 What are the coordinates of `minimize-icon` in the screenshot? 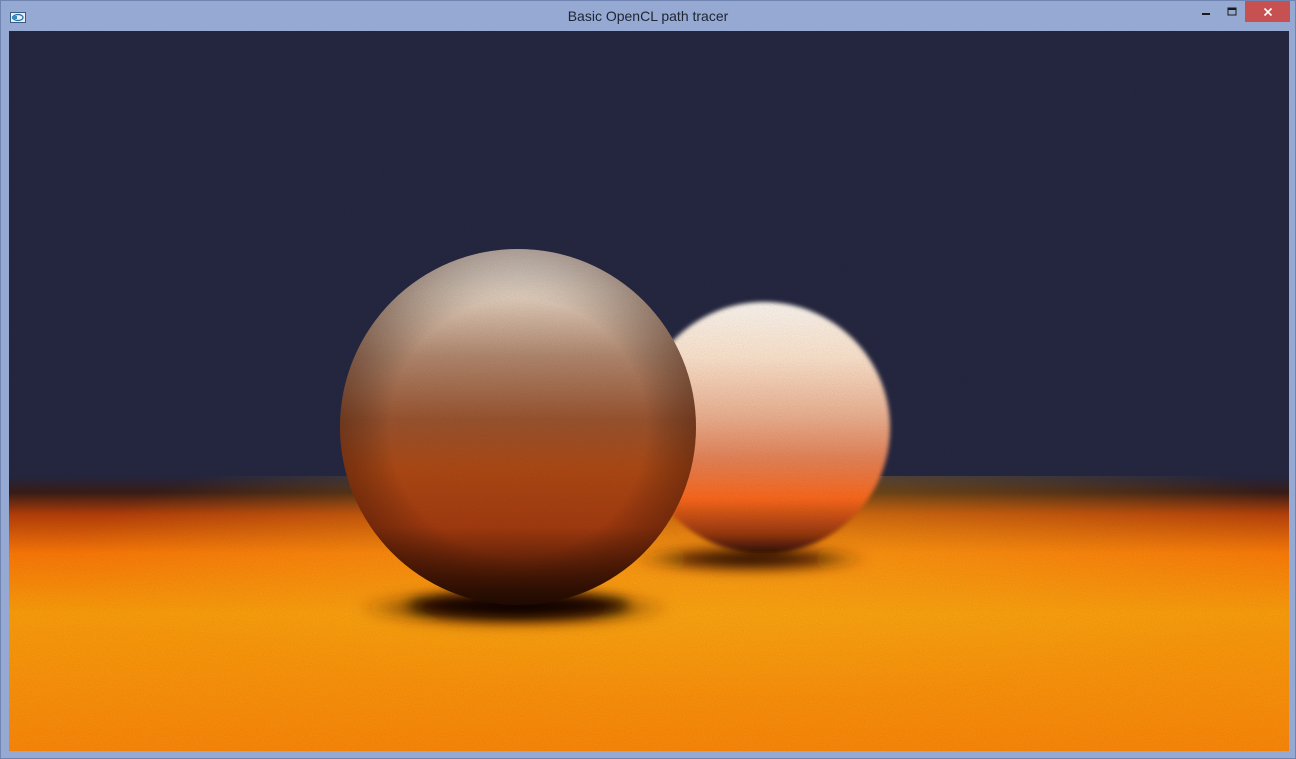 It's located at (1206, 12).